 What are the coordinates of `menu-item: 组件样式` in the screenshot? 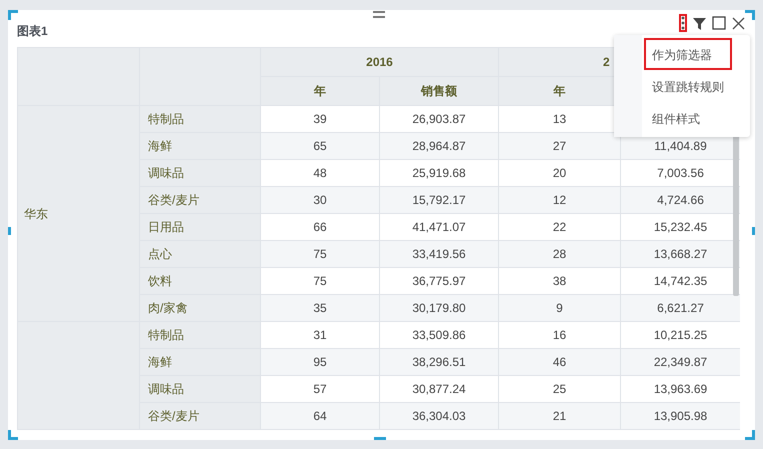 It's located at (688, 118).